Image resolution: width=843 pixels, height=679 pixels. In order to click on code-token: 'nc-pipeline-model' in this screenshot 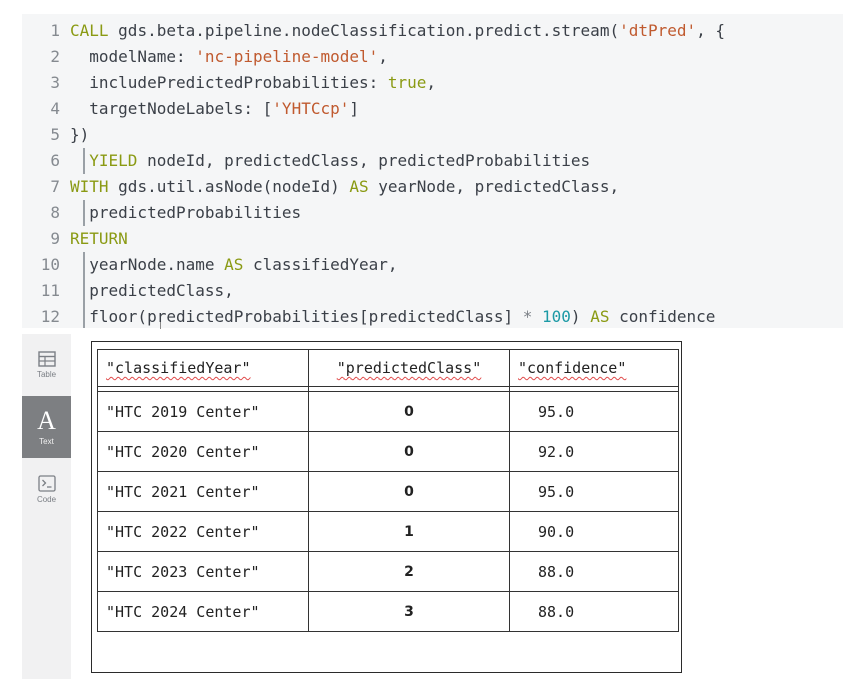, I will do `click(287, 56)`.